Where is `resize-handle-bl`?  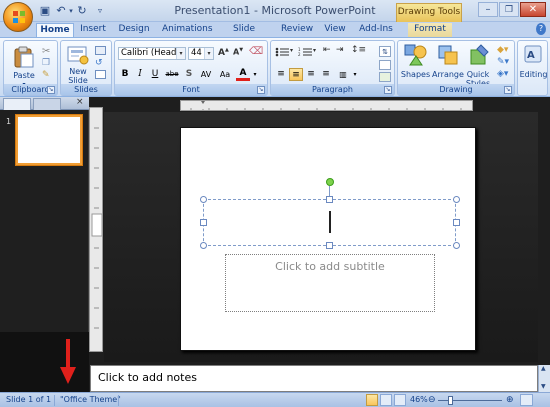
resize-handle-bl is located at coordinates (203, 245).